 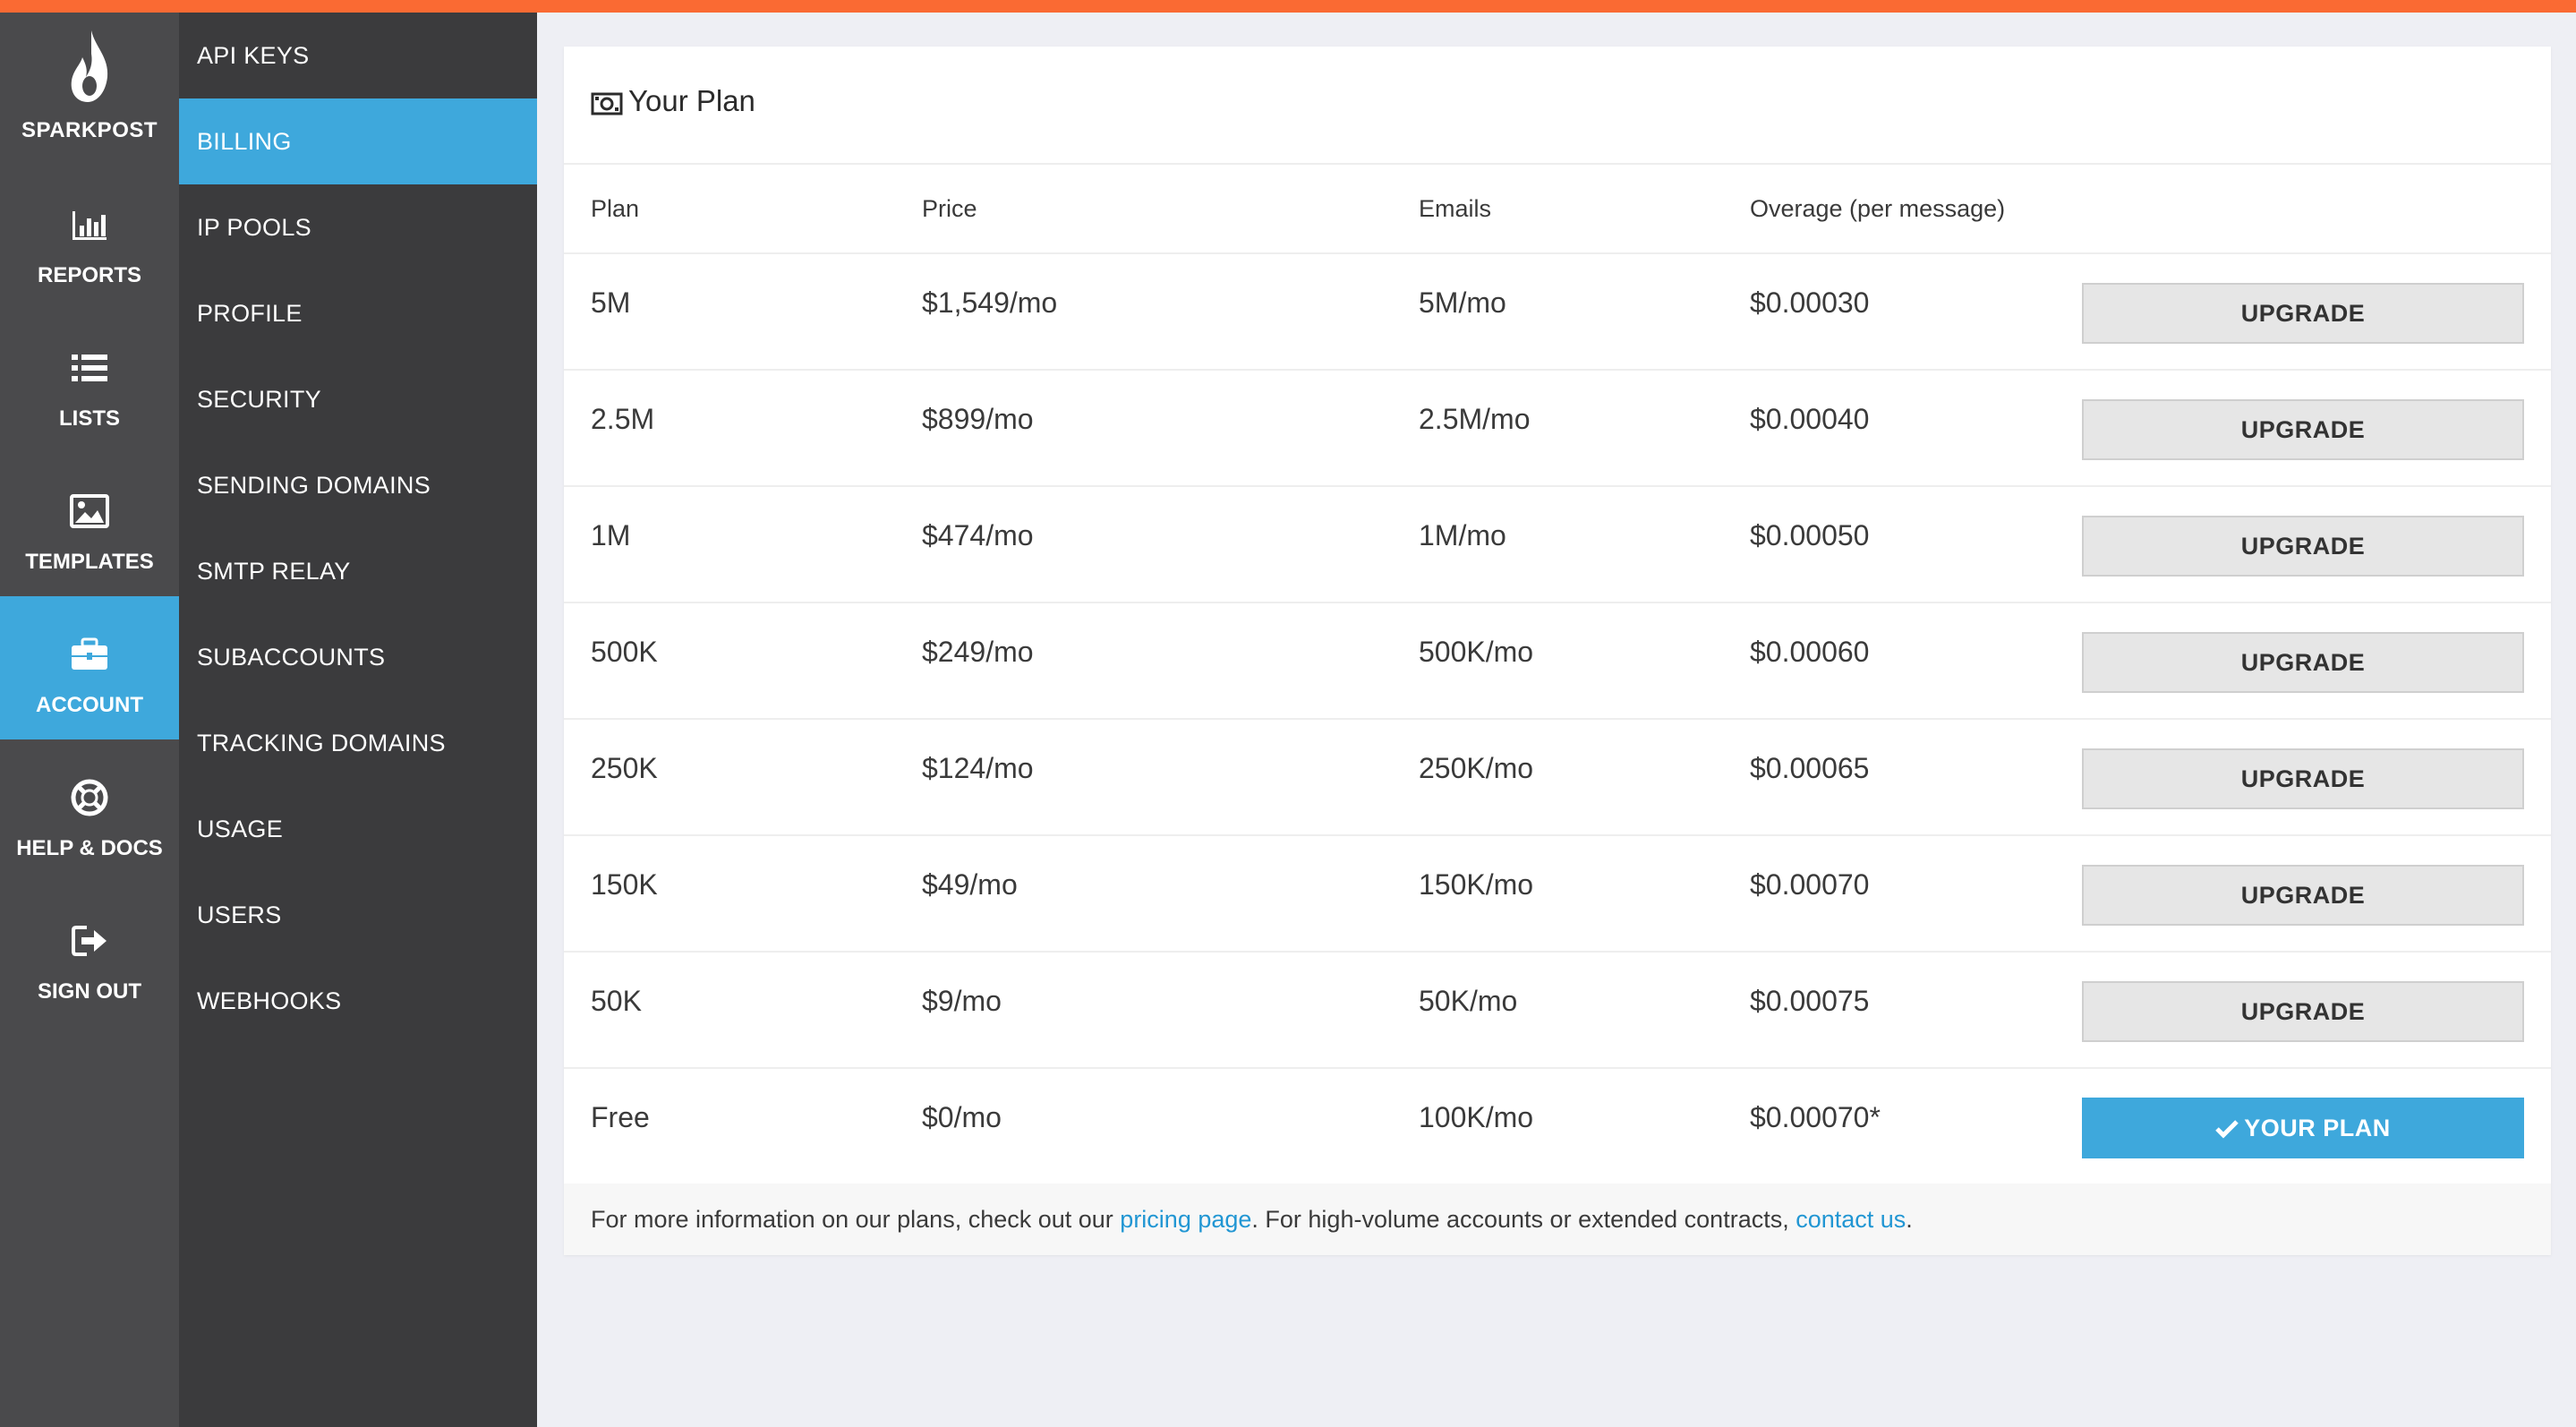 I want to click on table-row: 250K $124/mo 250K/mo $0.00065 UPGRADE, so click(x=1557, y=778).